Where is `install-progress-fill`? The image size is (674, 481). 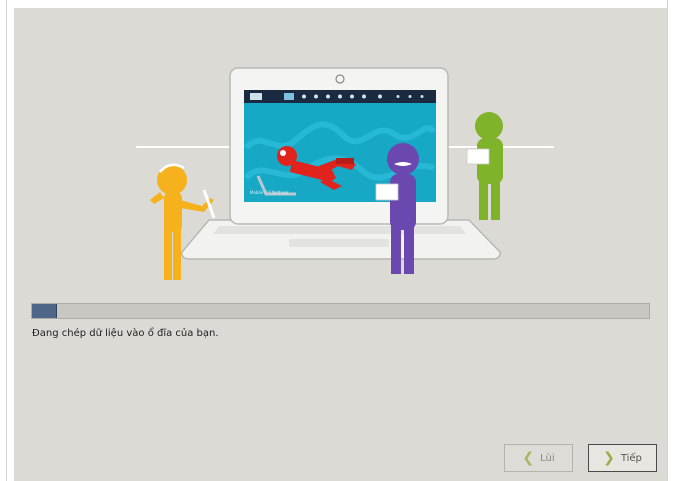
install-progress-fill is located at coordinates (44, 311).